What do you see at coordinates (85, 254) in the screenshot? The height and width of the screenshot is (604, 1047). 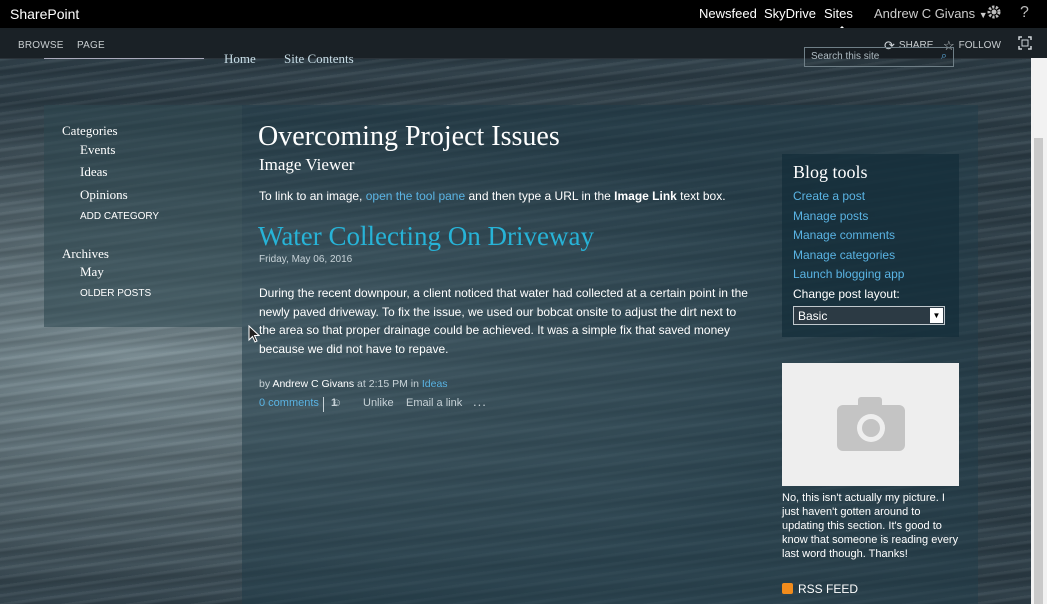 I see `archives-heading: Archives` at bounding box center [85, 254].